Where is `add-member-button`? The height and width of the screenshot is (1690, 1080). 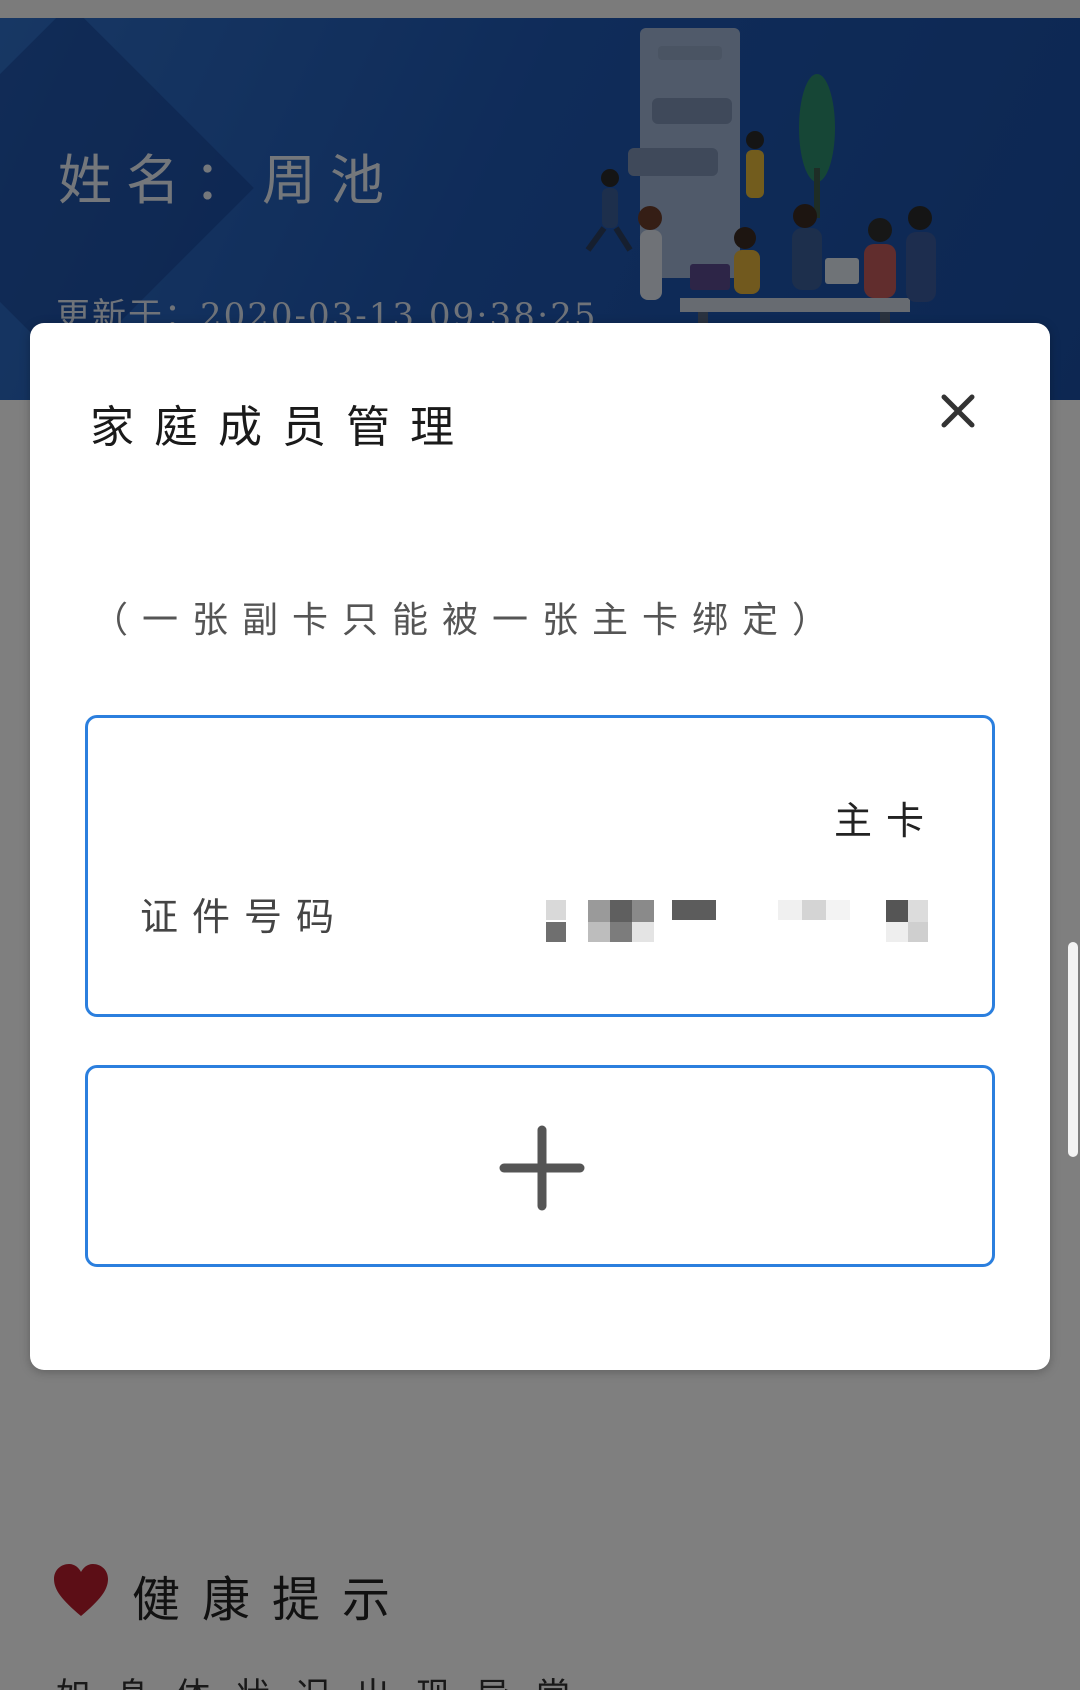 add-member-button is located at coordinates (540, 1166).